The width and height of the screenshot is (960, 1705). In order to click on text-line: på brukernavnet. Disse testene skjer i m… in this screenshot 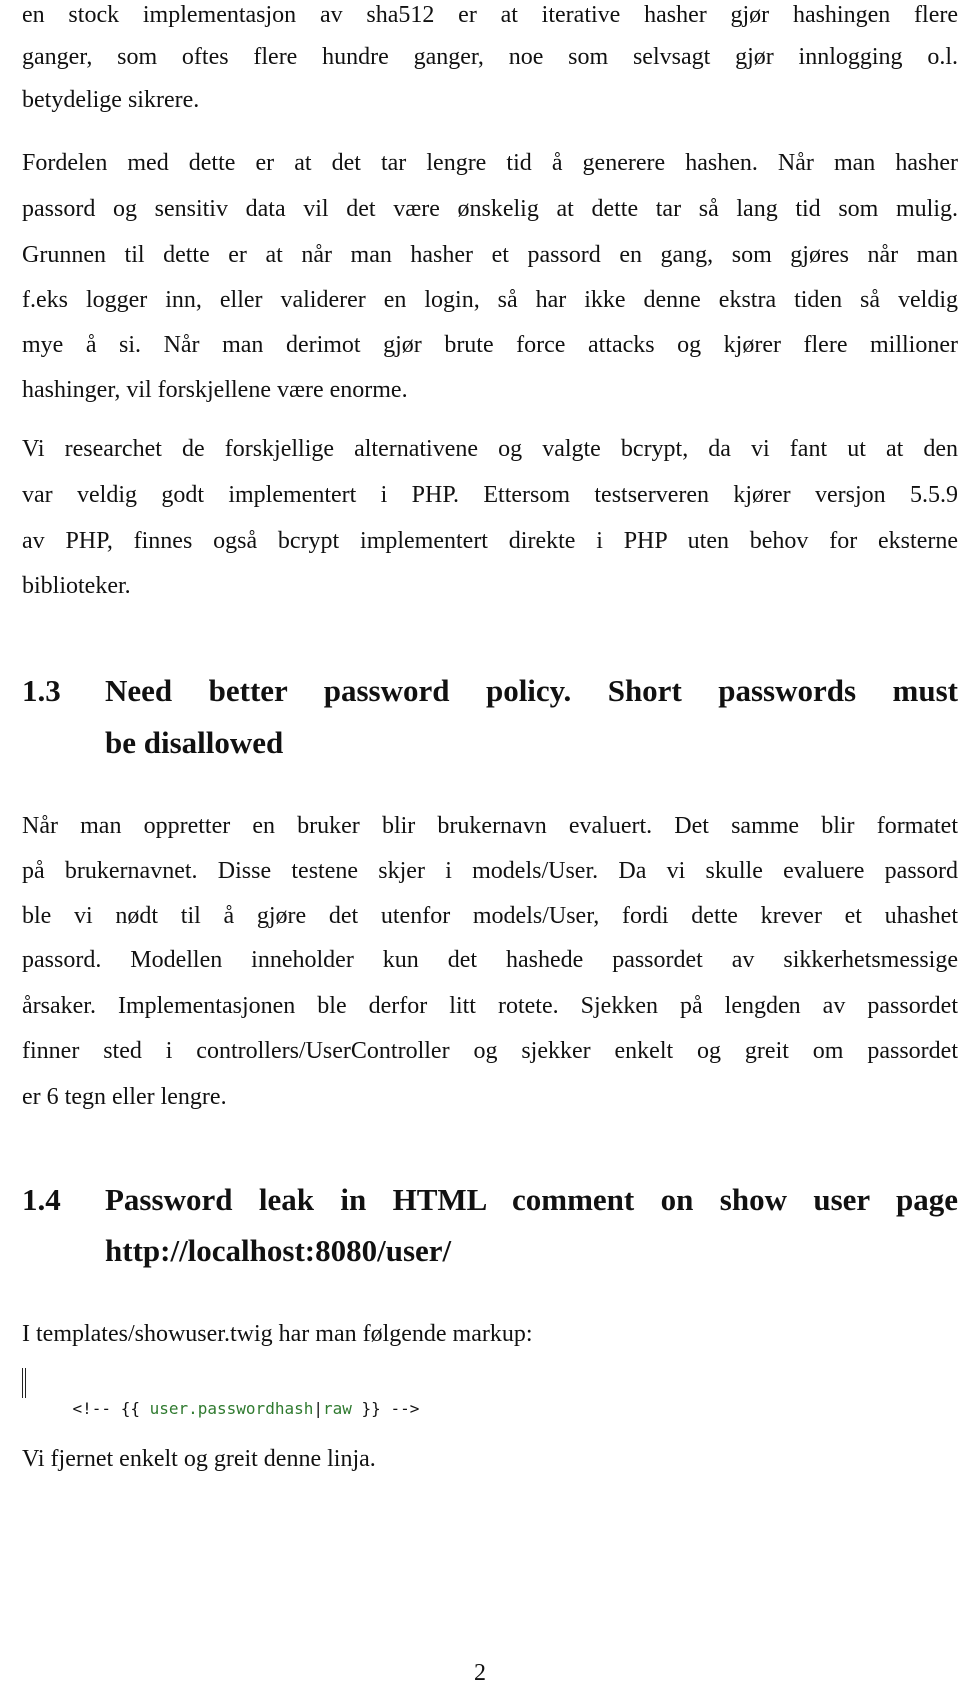, I will do `click(490, 871)`.